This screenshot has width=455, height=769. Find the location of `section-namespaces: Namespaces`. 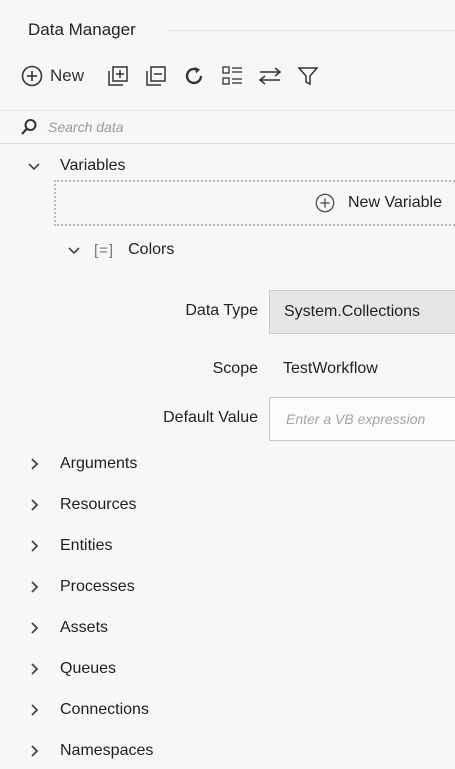

section-namespaces: Namespaces is located at coordinates (89, 751).